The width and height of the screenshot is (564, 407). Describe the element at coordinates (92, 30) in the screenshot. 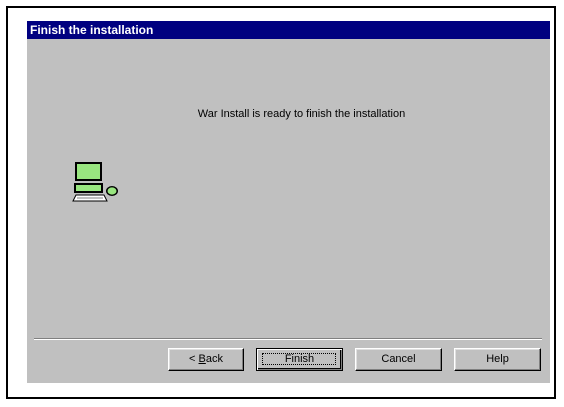

I see `dialog-title: Finish the installation` at that location.